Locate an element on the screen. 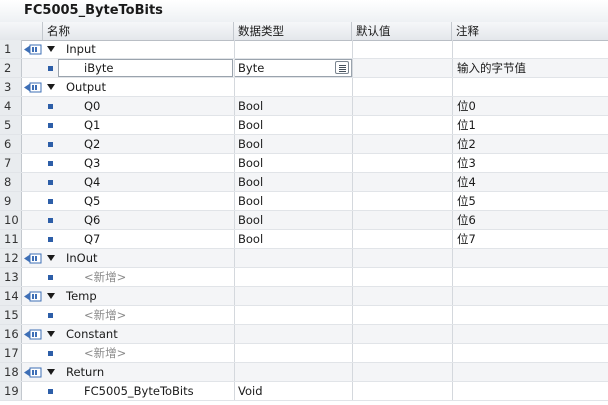 This screenshot has height=405, width=608. column-header-default: 默认值 is located at coordinates (402, 31).